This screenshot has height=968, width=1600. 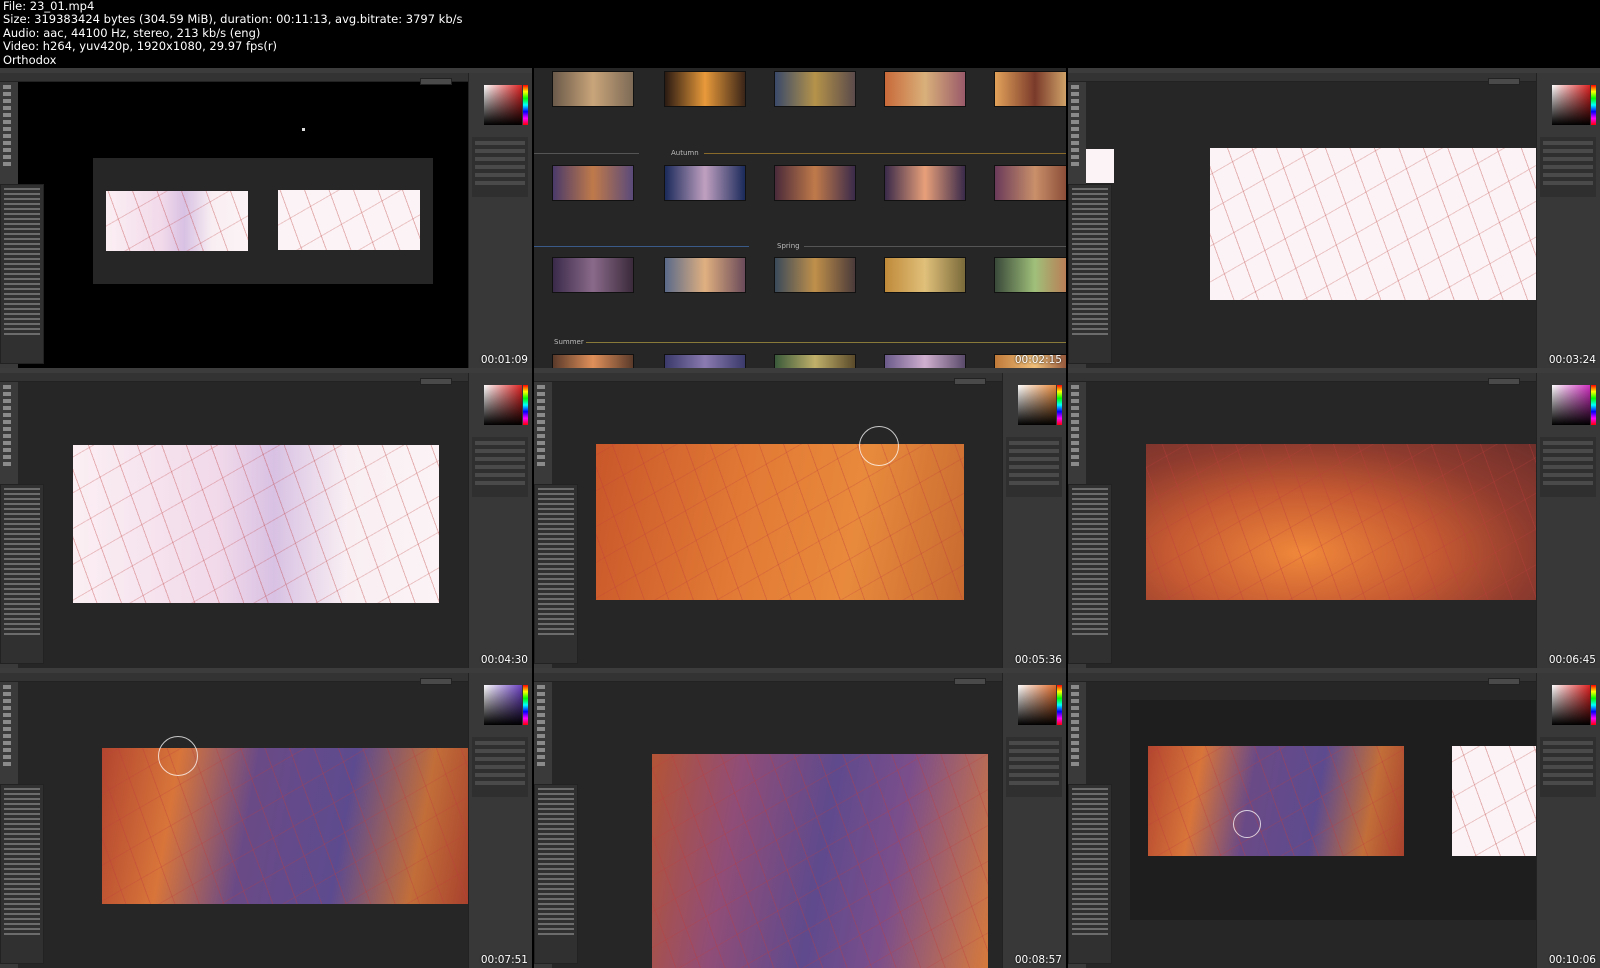 I want to click on timestamp: 00:06:45, so click(x=1572, y=660).